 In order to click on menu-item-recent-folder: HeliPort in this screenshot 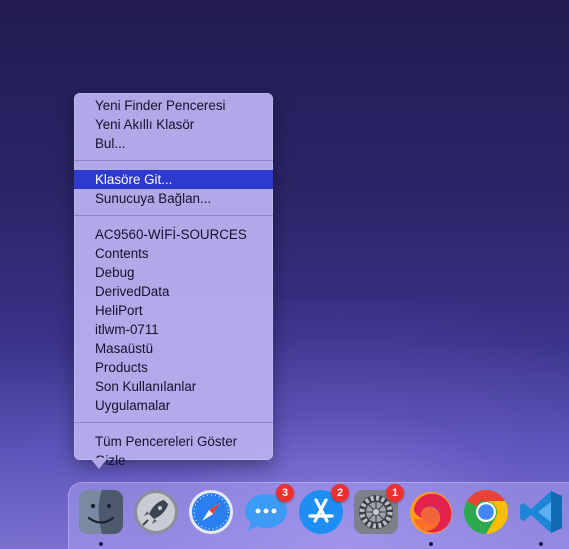, I will do `click(173, 310)`.